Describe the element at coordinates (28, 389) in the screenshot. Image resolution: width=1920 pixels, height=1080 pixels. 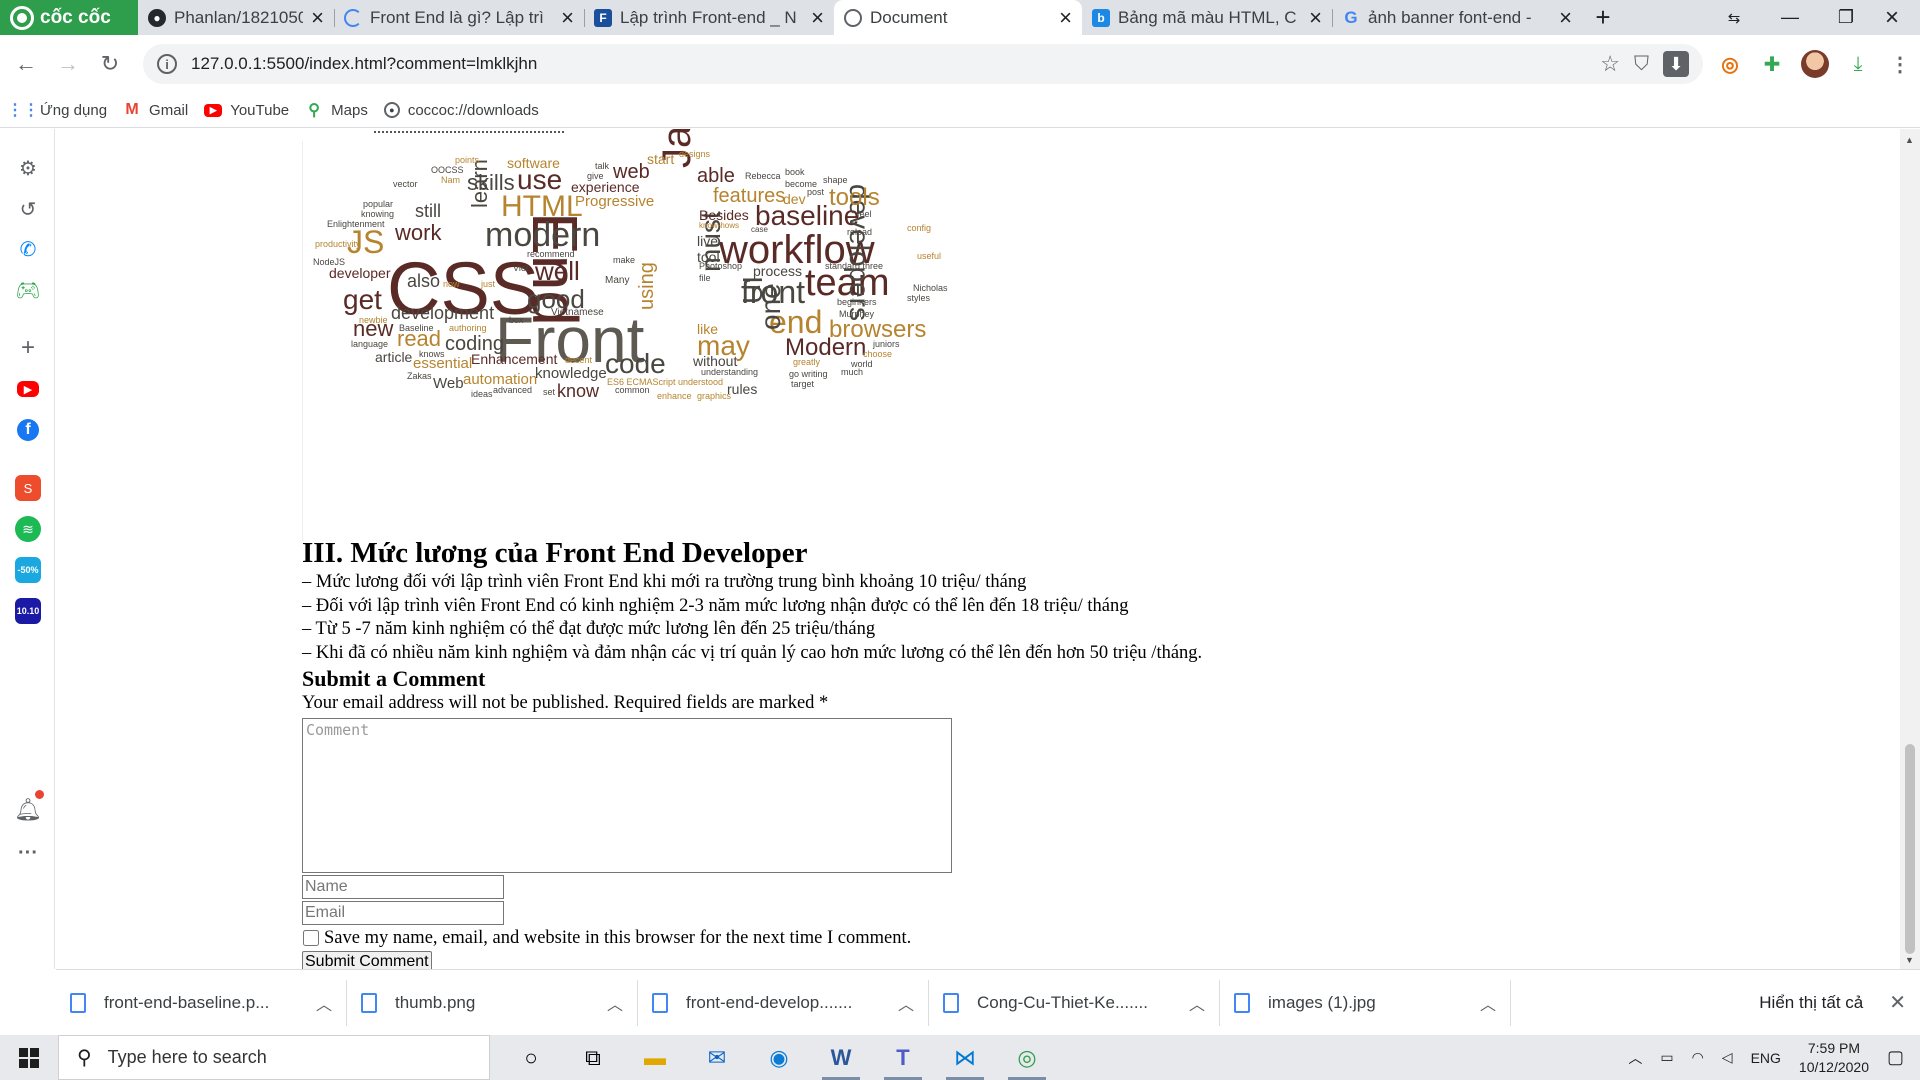
I see `youtube-sidebar-icon: ▶` at that location.